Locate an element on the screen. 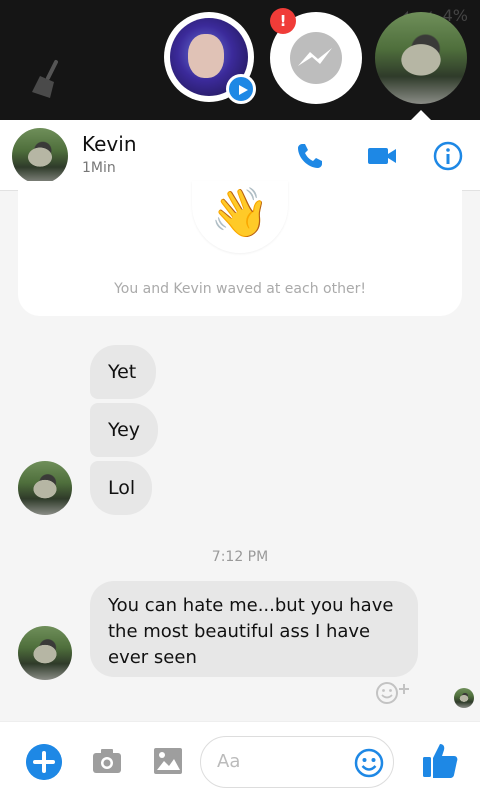  video-icon is located at coordinates (382, 156).